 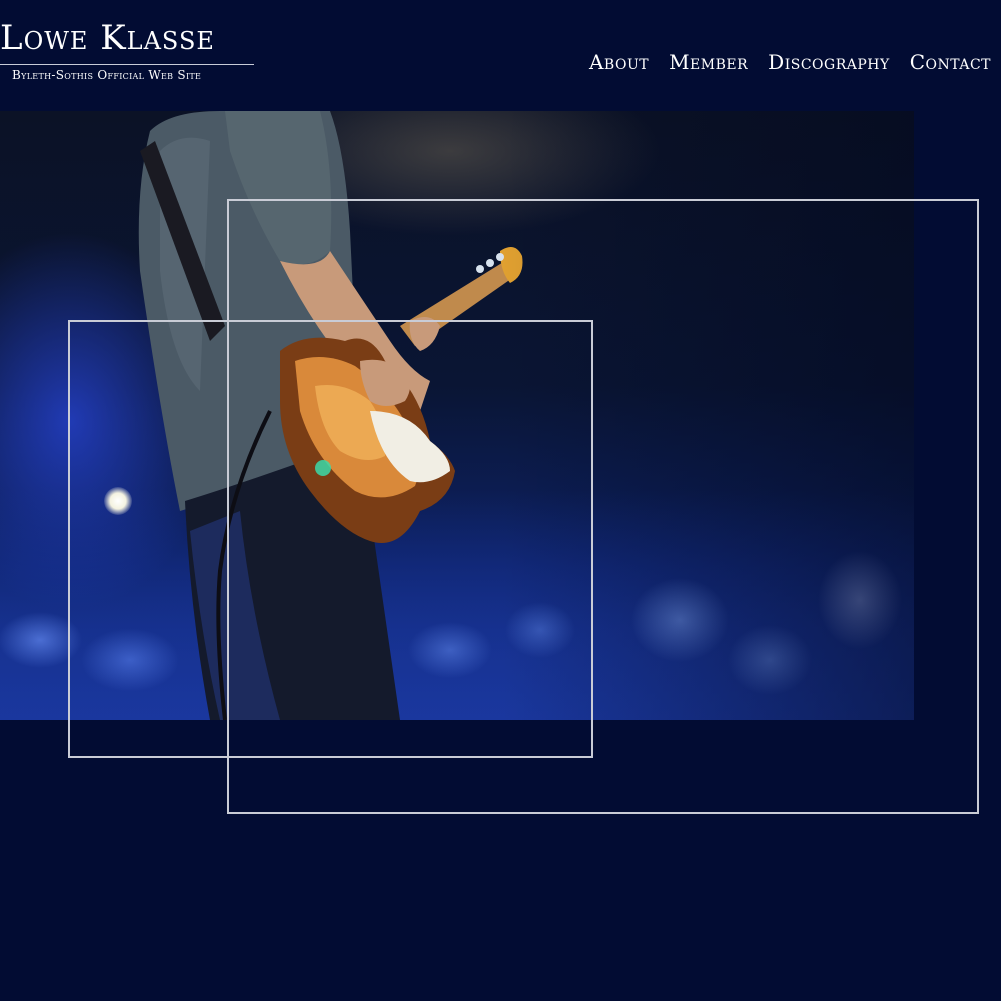 What do you see at coordinates (829, 62) in the screenshot?
I see `nav-discography: Discography` at bounding box center [829, 62].